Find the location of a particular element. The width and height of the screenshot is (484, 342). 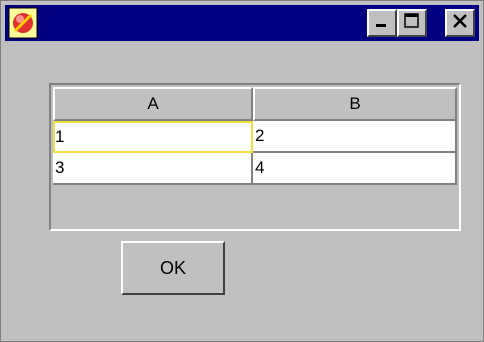

table-cell-r1-b: 2 is located at coordinates (355, 137).